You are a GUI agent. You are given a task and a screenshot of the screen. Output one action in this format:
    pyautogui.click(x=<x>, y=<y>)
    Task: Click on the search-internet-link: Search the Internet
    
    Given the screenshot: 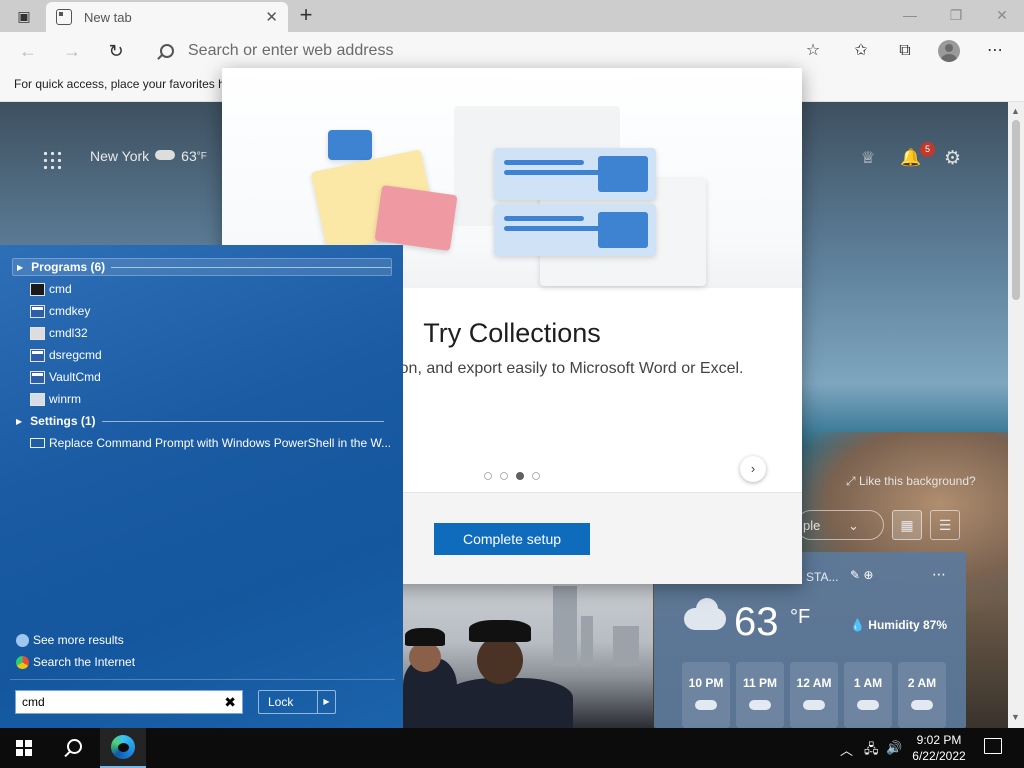 What is the action you would take?
    pyautogui.click(x=75, y=662)
    